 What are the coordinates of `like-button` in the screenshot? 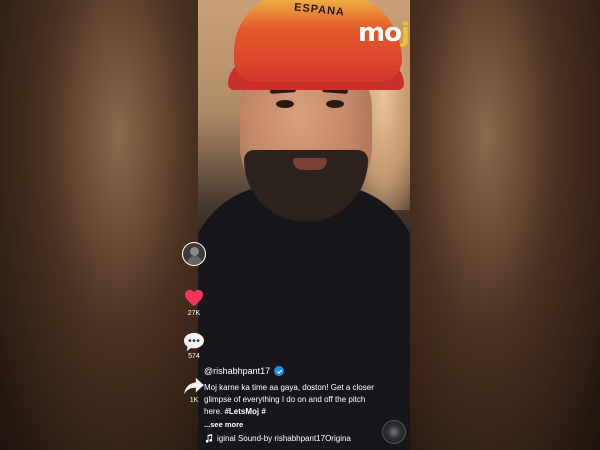 It's located at (194, 298).